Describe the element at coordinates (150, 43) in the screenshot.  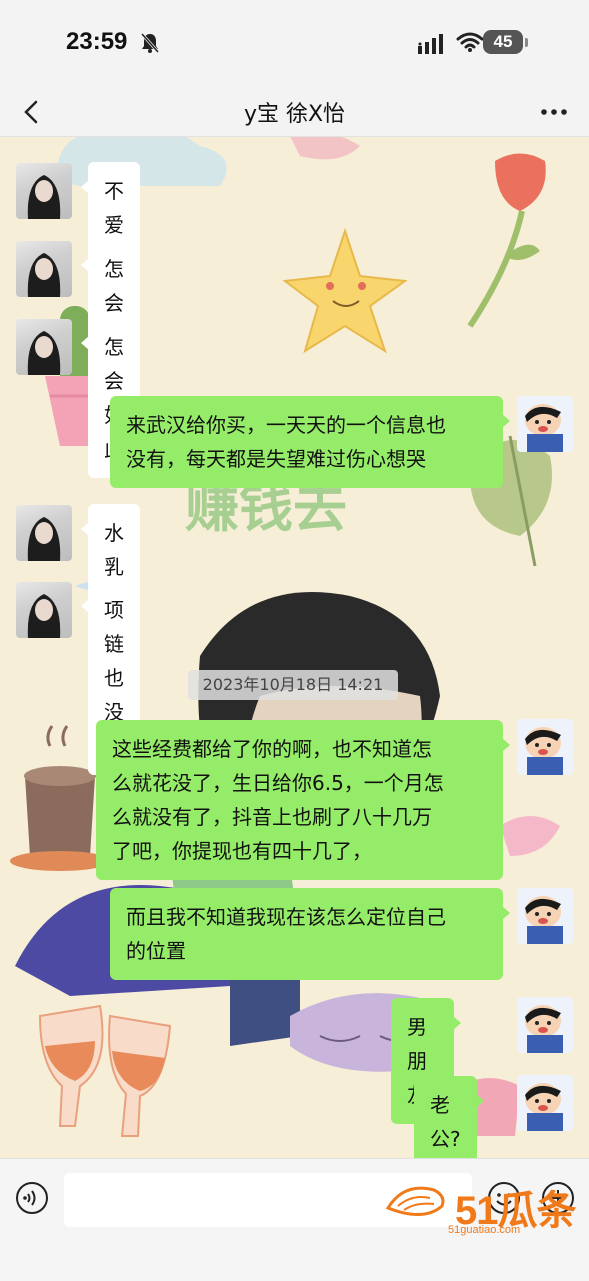
I see `bell-muted-icon` at that location.